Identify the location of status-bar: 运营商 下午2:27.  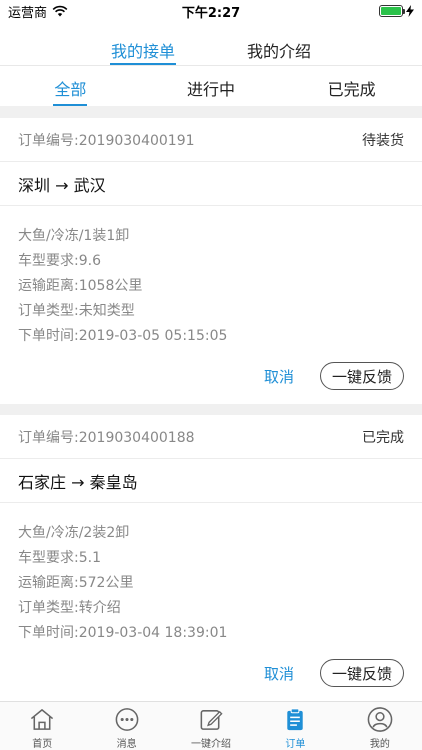
(211, 11).